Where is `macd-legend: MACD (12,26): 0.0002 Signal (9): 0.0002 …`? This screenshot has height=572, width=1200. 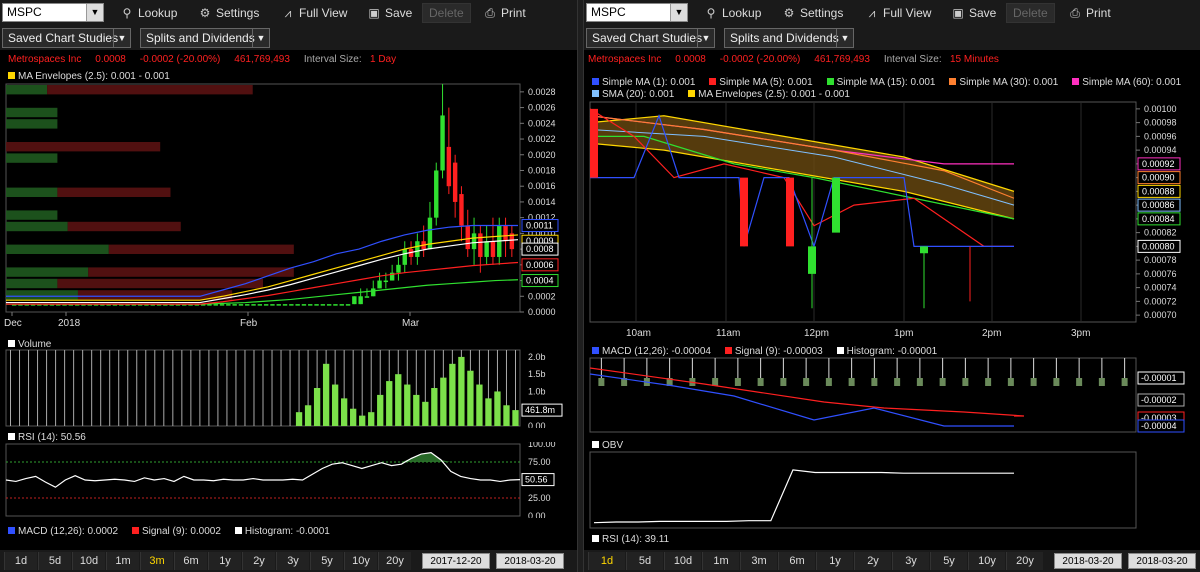 macd-legend: MACD (12,26): 0.0002 Signal (9): 0.0002 … is located at coordinates (169, 531).